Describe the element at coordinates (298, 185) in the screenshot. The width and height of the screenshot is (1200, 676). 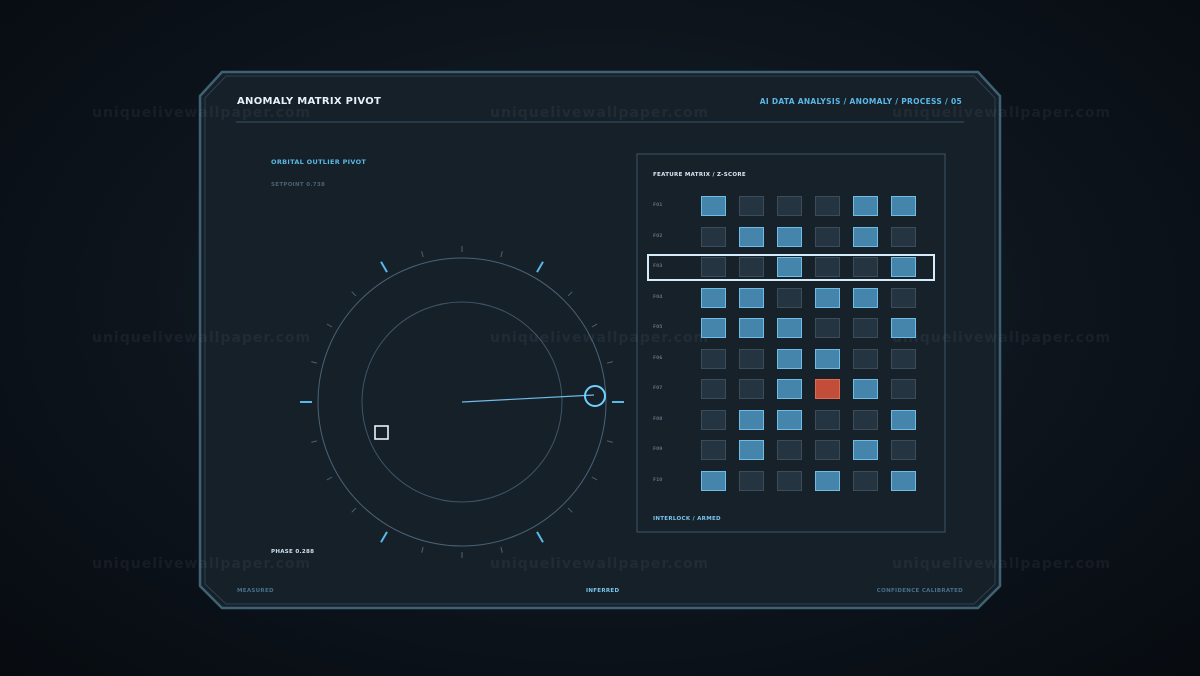
I see `setpoint-readout: SETPOINT 0.738` at that location.